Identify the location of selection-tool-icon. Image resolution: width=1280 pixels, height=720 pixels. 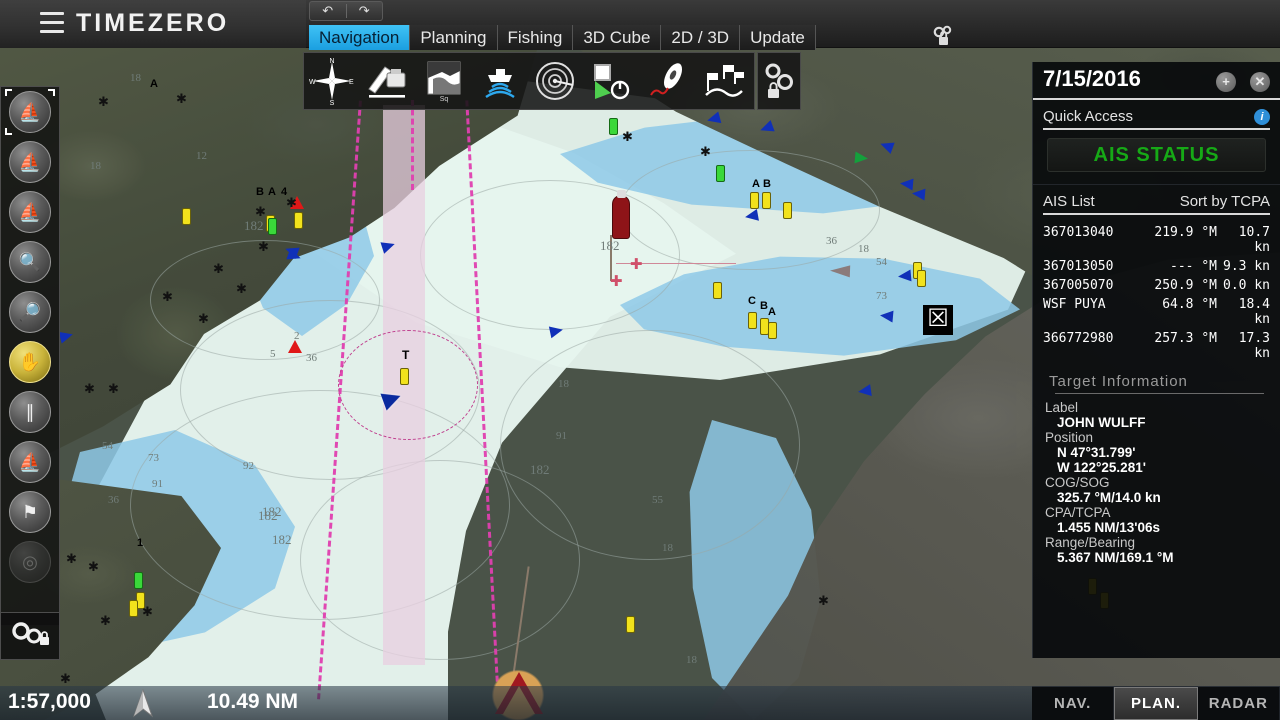
(612, 81).